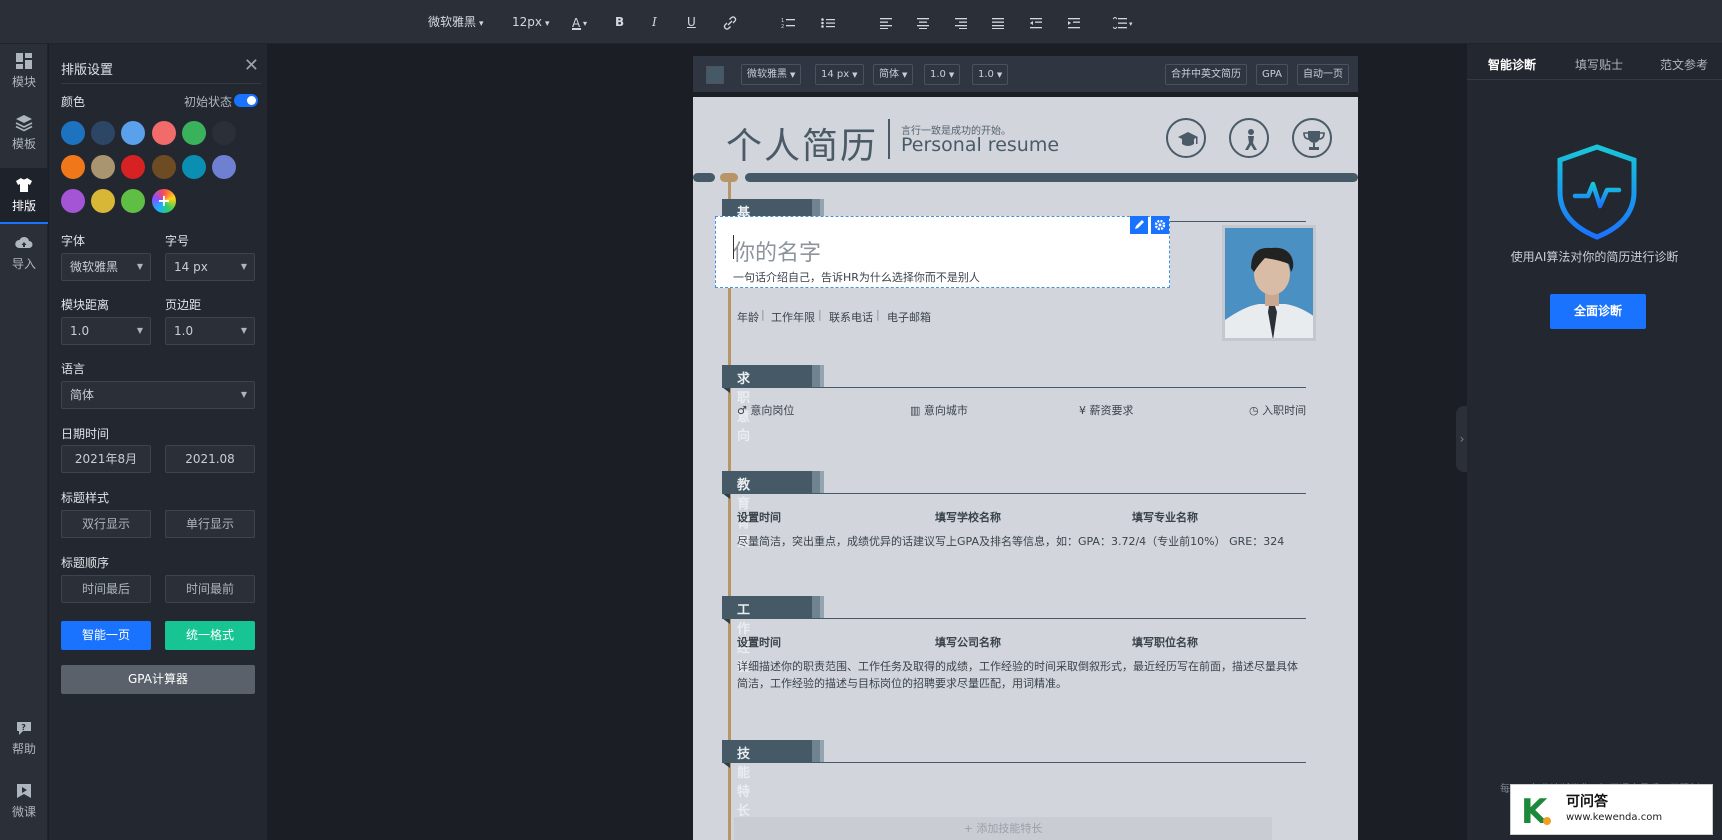 This screenshot has width=1722, height=840. I want to click on size-select: 14 px ▼, so click(210, 267).